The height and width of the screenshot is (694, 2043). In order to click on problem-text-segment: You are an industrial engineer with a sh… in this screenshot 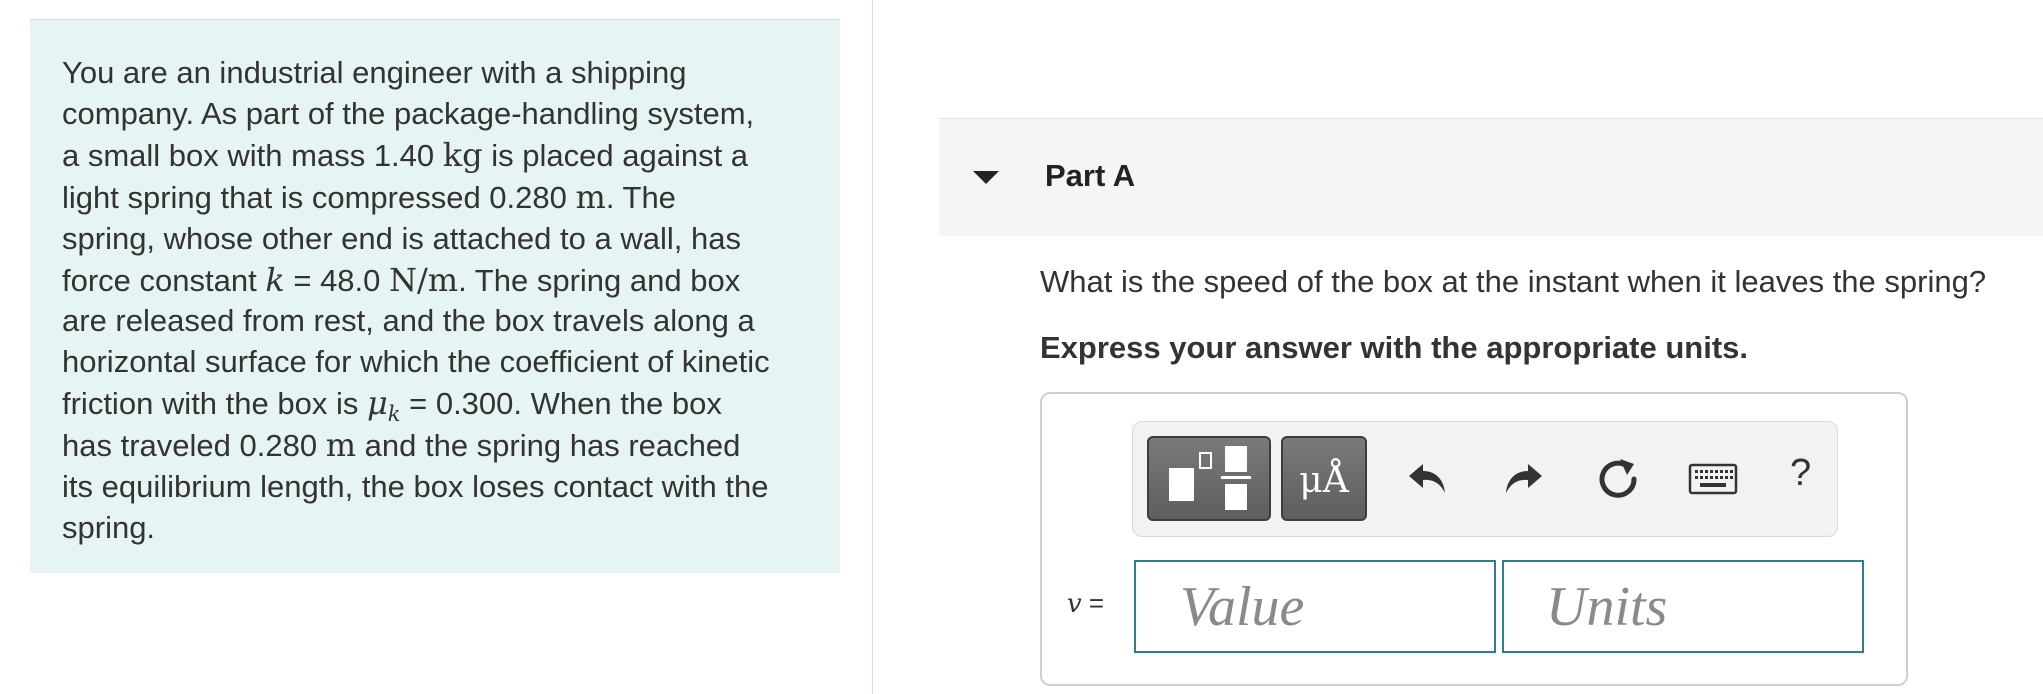, I will do `click(374, 72)`.